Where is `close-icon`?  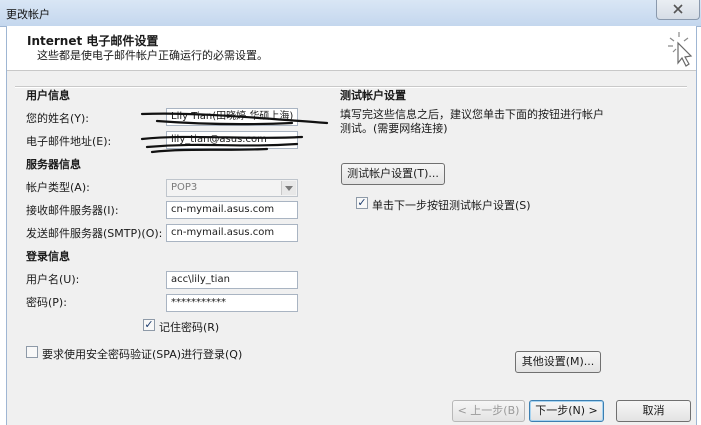
close-icon is located at coordinates (678, 9).